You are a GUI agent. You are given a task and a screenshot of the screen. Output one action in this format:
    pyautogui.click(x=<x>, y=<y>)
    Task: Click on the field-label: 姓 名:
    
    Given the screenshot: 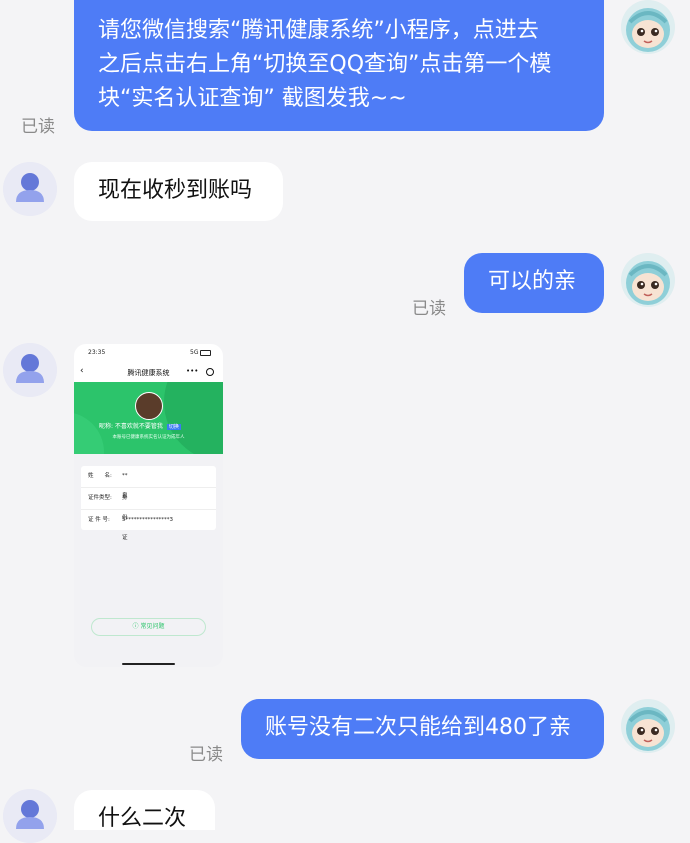 What is the action you would take?
    pyautogui.click(x=100, y=476)
    